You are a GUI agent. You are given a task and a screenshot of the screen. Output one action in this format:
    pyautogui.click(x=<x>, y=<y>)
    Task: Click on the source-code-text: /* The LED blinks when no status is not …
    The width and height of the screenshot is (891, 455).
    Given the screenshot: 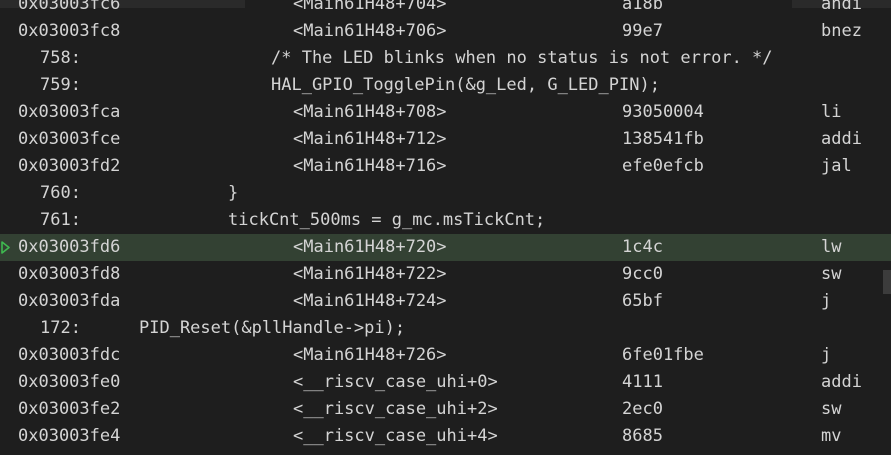 What is the action you would take?
    pyautogui.click(x=522, y=58)
    